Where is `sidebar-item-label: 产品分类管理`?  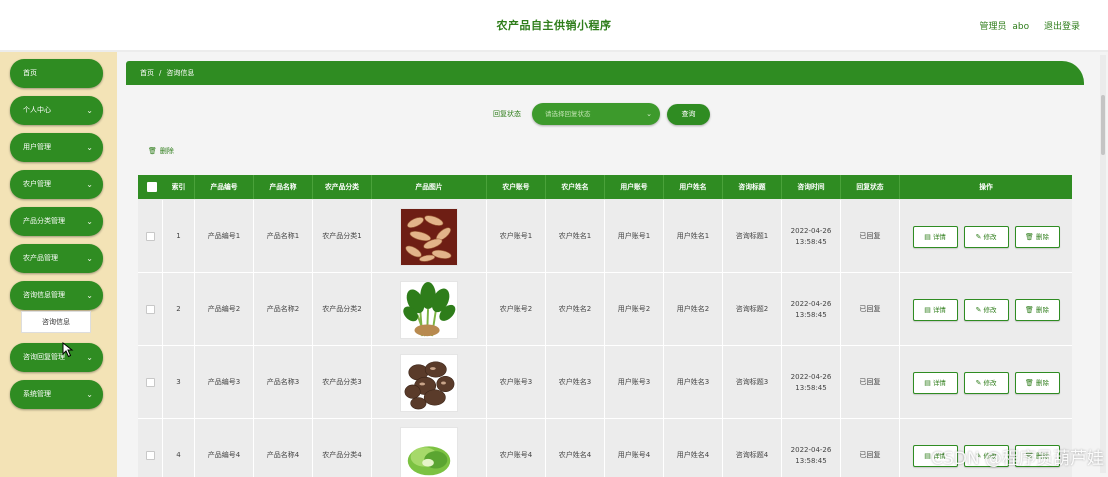
sidebar-item-label: 产品分类管理 is located at coordinates (44, 221).